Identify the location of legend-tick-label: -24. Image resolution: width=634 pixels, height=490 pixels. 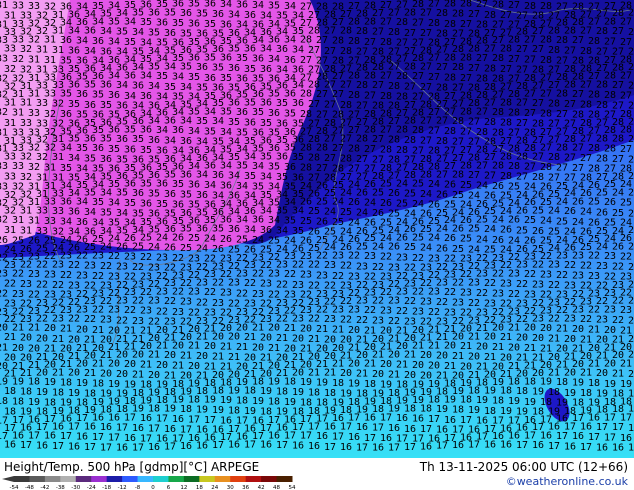
(91, 487).